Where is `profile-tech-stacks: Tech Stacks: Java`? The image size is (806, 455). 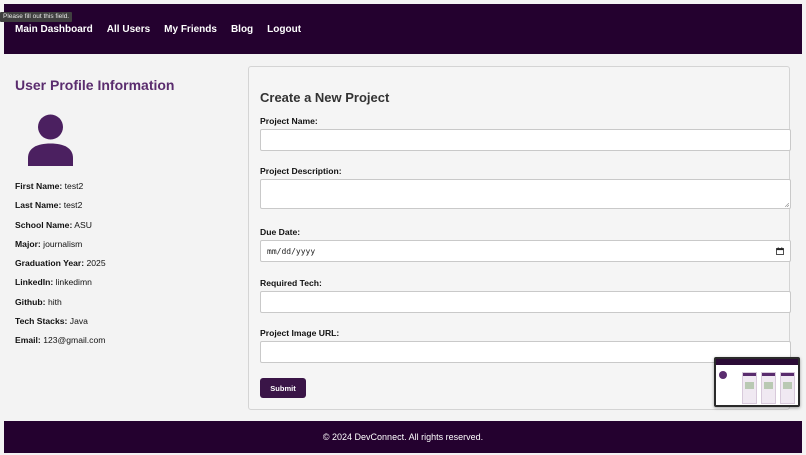
profile-tech-stacks: Tech Stacks: Java is located at coordinates (51, 321).